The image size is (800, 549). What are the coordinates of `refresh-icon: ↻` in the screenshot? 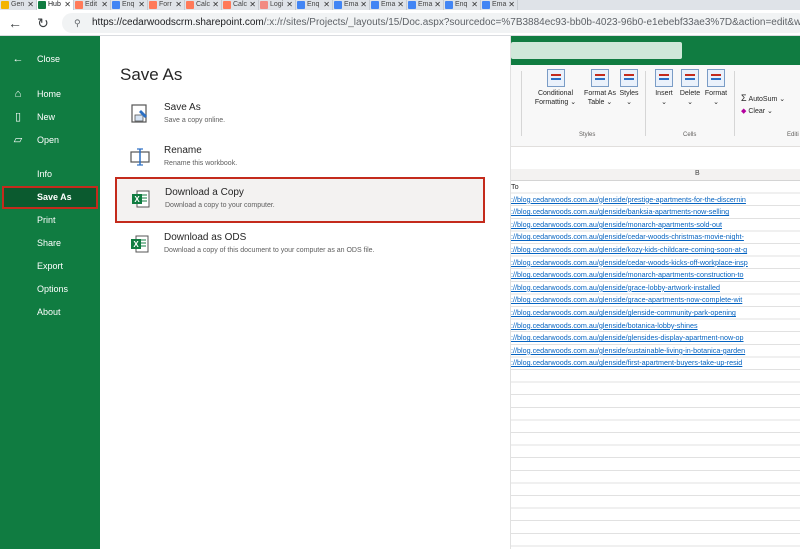 It's located at (43, 23).